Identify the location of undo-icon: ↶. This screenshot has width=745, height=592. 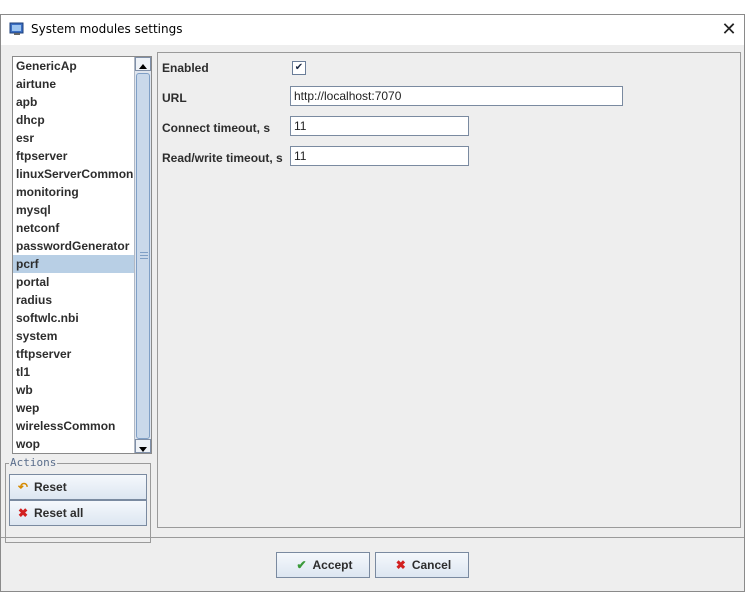
(23, 487).